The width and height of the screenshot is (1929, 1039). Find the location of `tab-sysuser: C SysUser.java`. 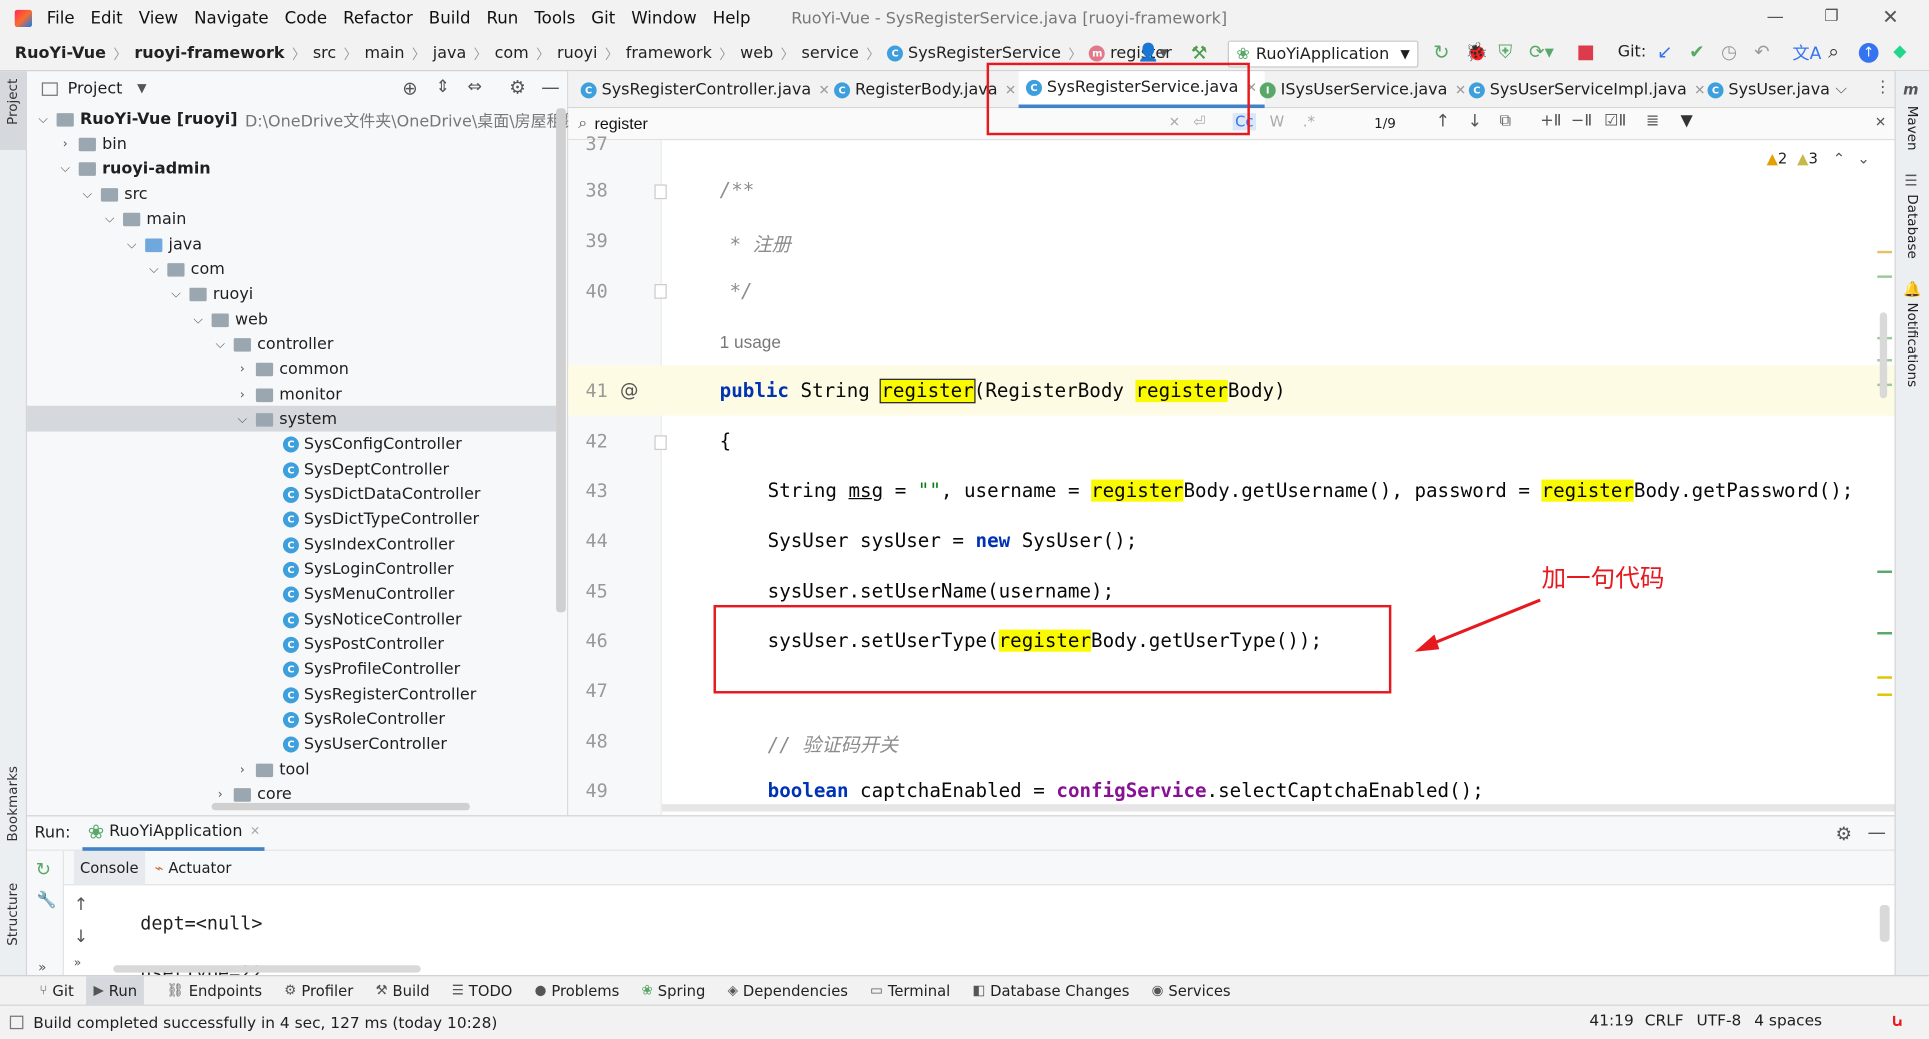

tab-sysuser: C SysUser.java is located at coordinates (1768, 89).